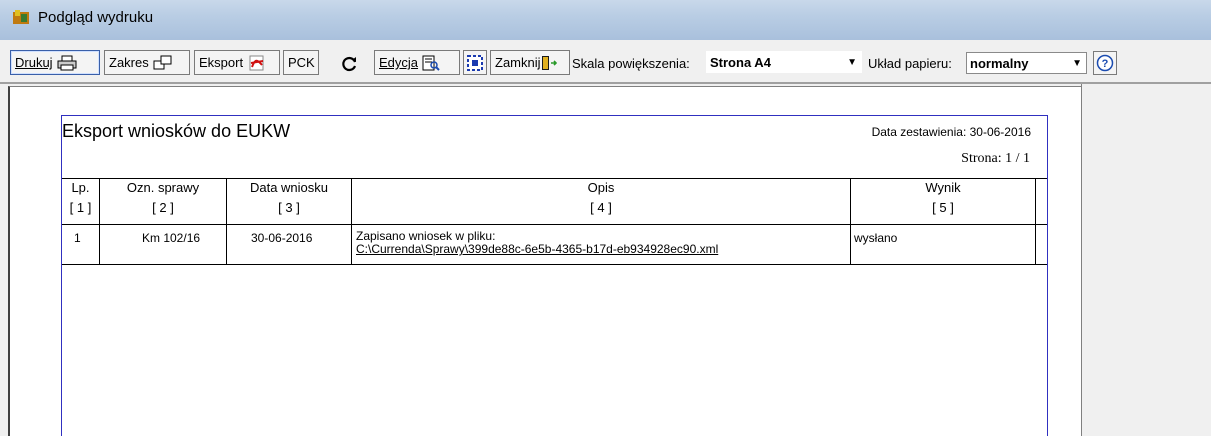  I want to click on question-mark-icon: ?, so click(1105, 63).